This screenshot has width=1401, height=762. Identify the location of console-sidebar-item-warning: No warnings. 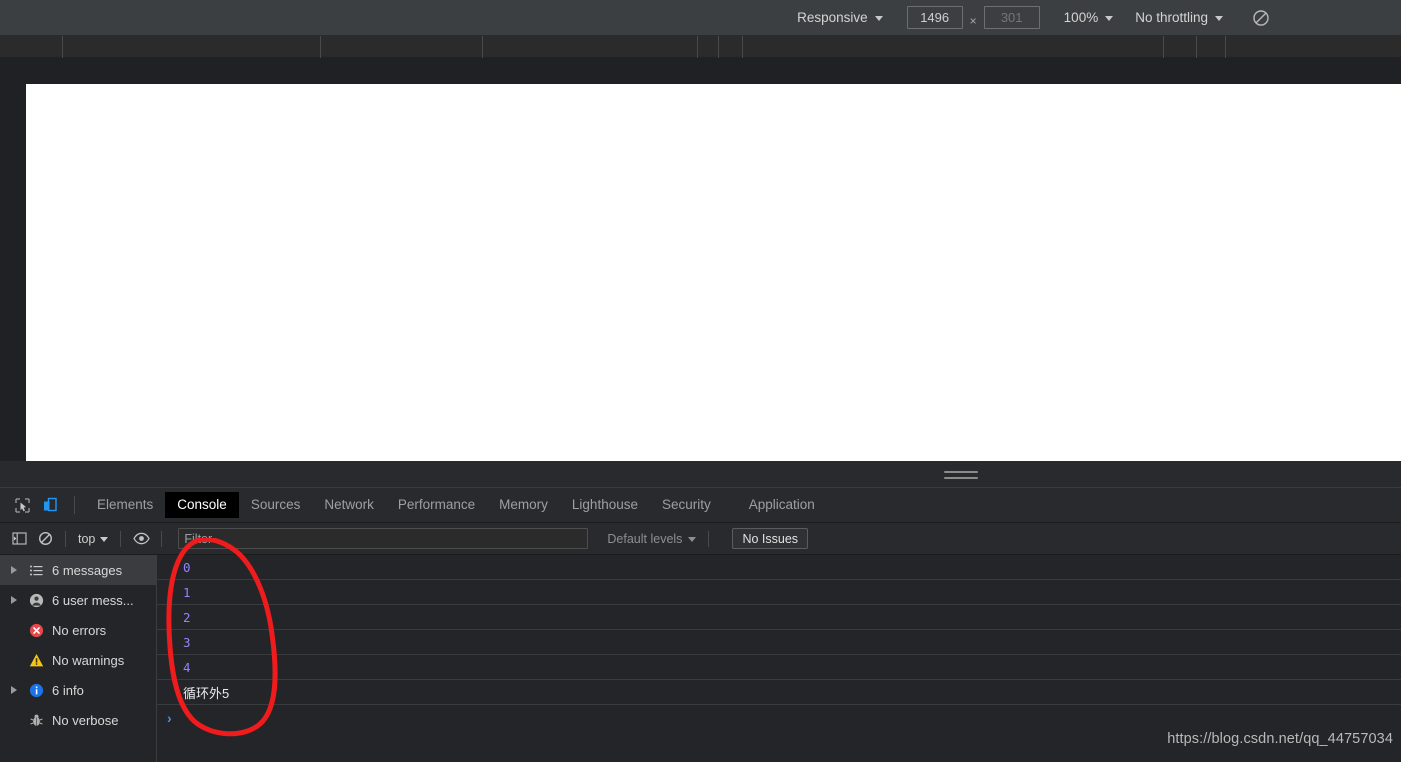
(78, 660).